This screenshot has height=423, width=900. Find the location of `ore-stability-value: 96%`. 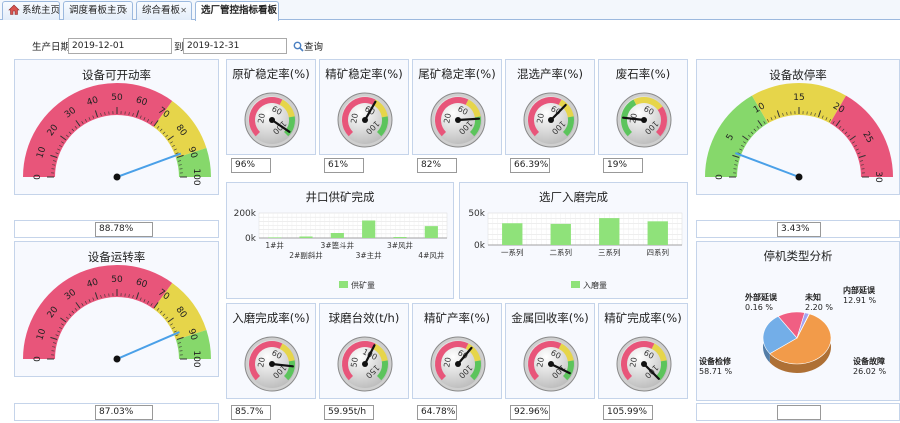

ore-stability-value: 96% is located at coordinates (251, 165).